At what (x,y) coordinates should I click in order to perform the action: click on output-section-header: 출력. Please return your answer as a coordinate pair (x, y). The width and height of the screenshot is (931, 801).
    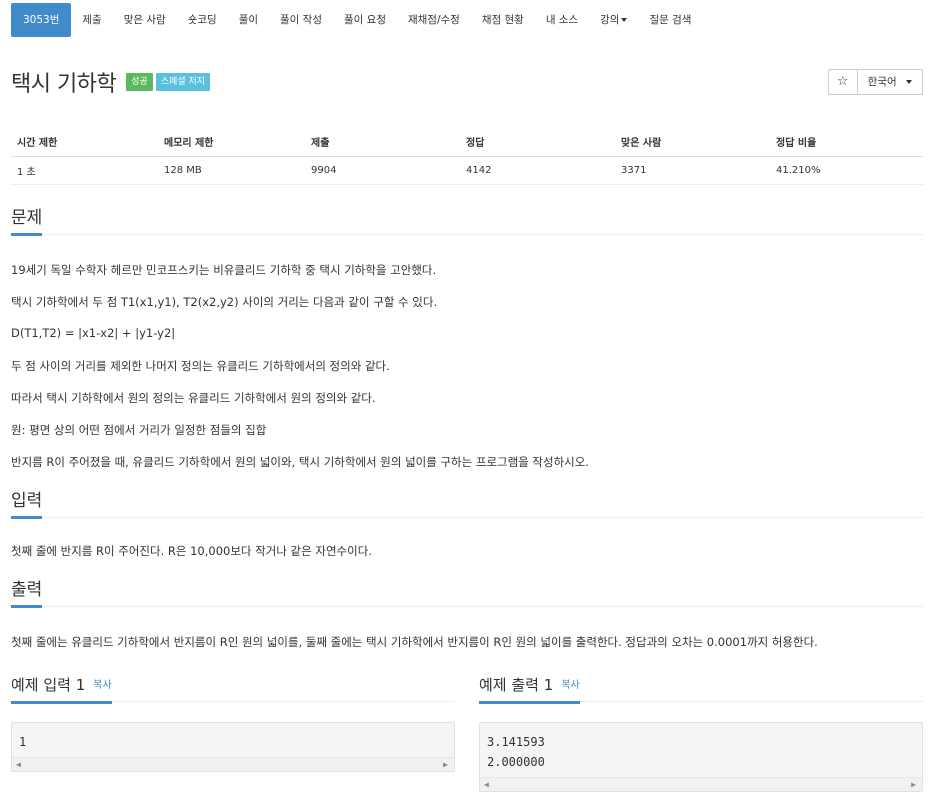
    Looking at the image, I should click on (467, 593).